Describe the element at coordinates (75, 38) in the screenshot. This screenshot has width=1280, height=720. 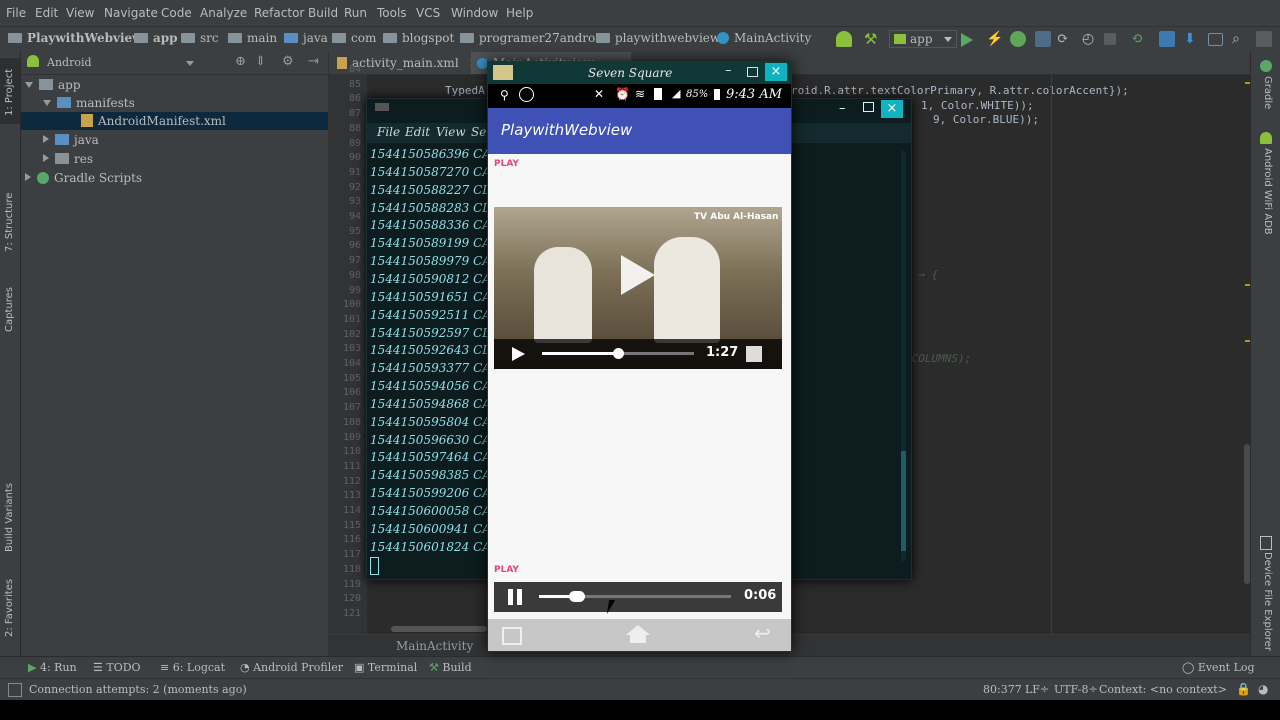
I see `breadcrumb-project: PlaywithWebview` at that location.